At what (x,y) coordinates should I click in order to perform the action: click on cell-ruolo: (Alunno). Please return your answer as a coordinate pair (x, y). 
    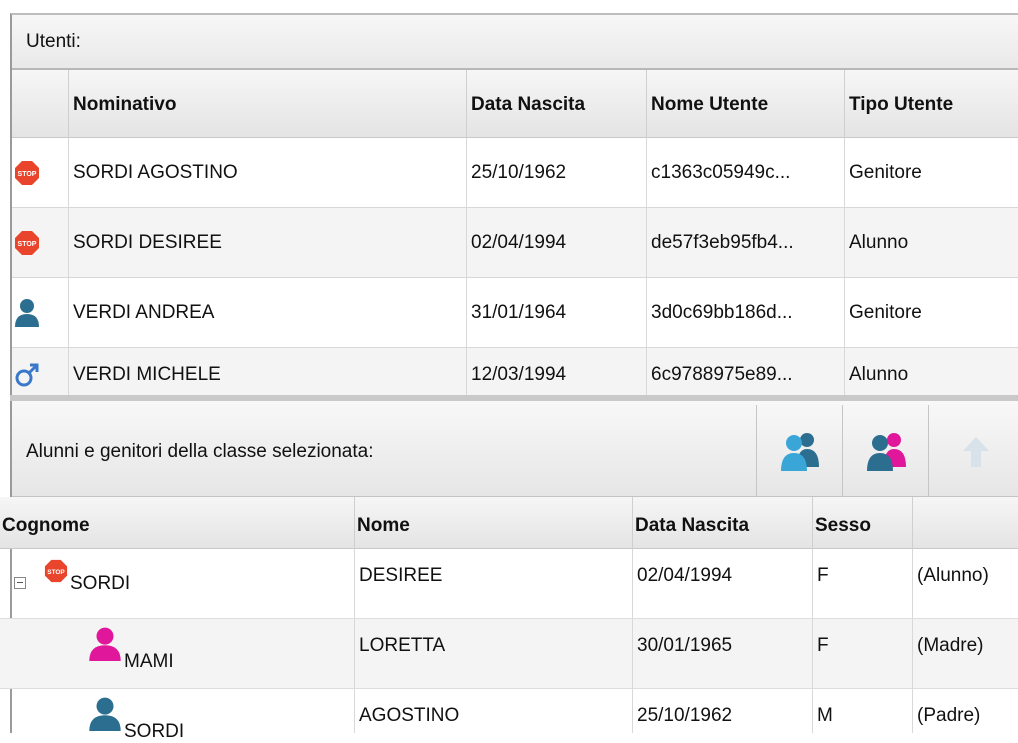
    Looking at the image, I should click on (965, 583).